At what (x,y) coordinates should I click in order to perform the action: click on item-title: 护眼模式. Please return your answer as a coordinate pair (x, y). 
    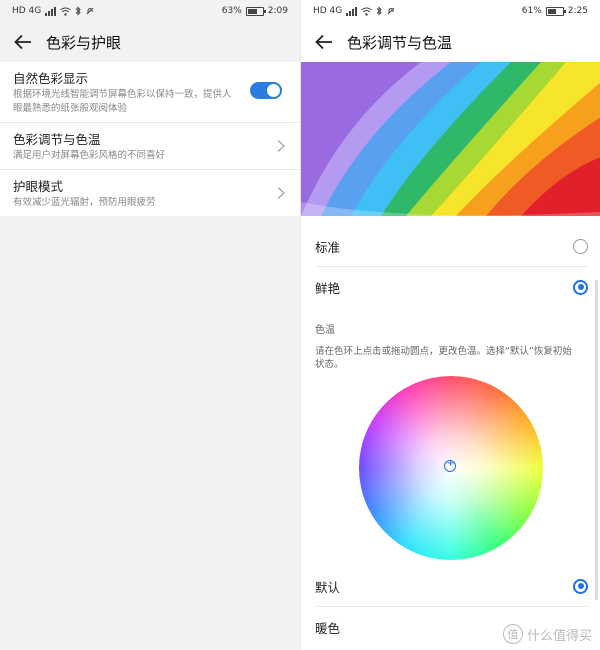
    Looking at the image, I should click on (38, 186).